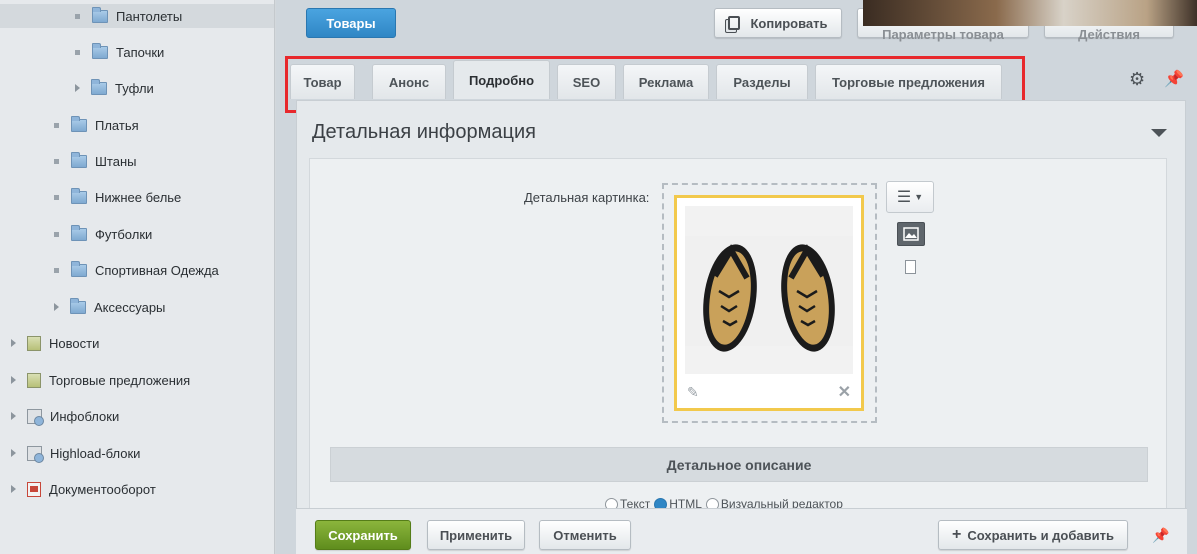  Describe the element at coordinates (1040, 535) in the screenshot. I see `save-and-add-label: Сохранить и добавить` at that location.